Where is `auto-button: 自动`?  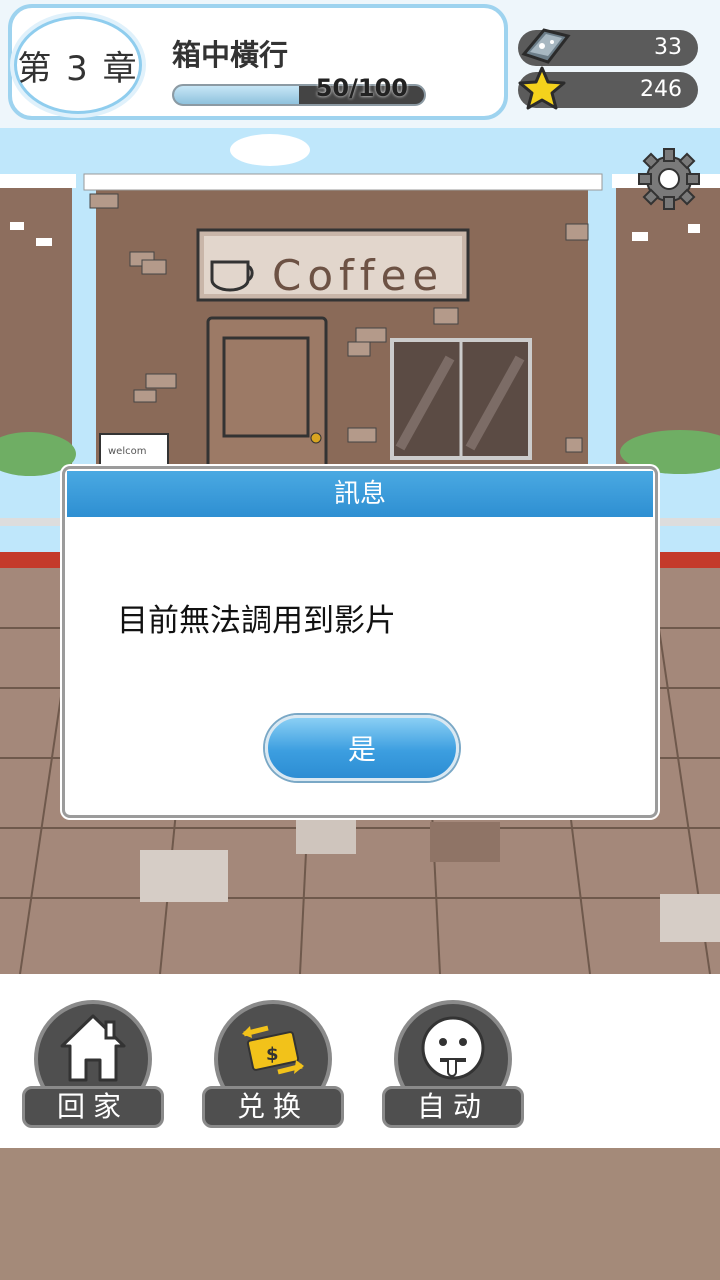
auto-button: 自动 is located at coordinates (453, 1066).